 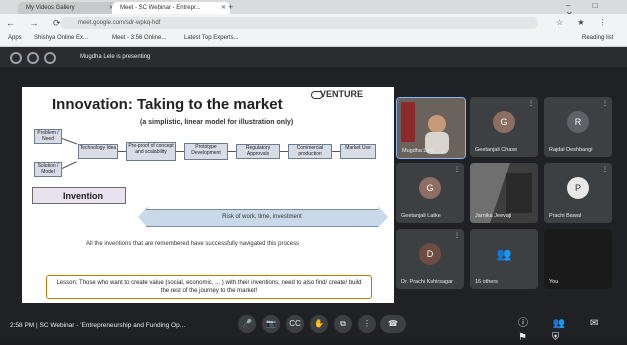 What do you see at coordinates (115, 57) in the screenshot?
I see `presenting-label: Mugdha Lele is presenting` at bounding box center [115, 57].